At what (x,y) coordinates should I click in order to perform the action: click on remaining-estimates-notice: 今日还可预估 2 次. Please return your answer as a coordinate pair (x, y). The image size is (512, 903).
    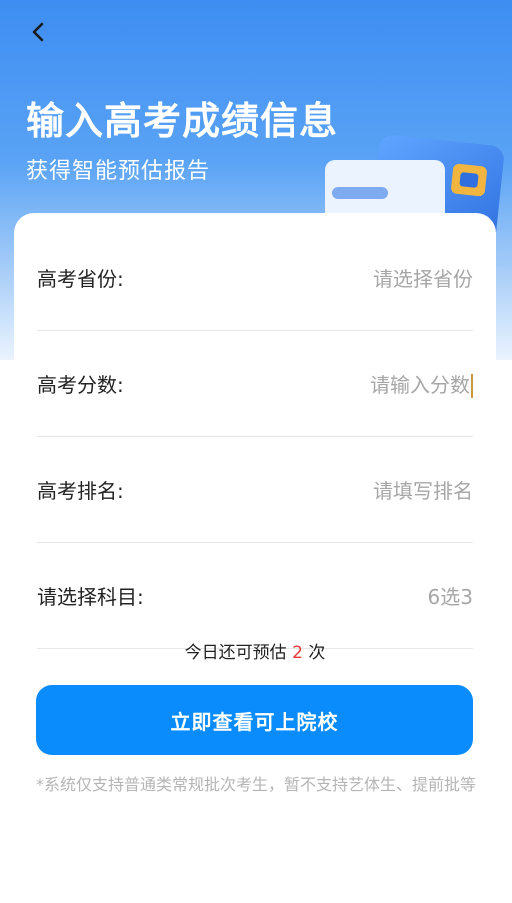
    Looking at the image, I should click on (255, 650).